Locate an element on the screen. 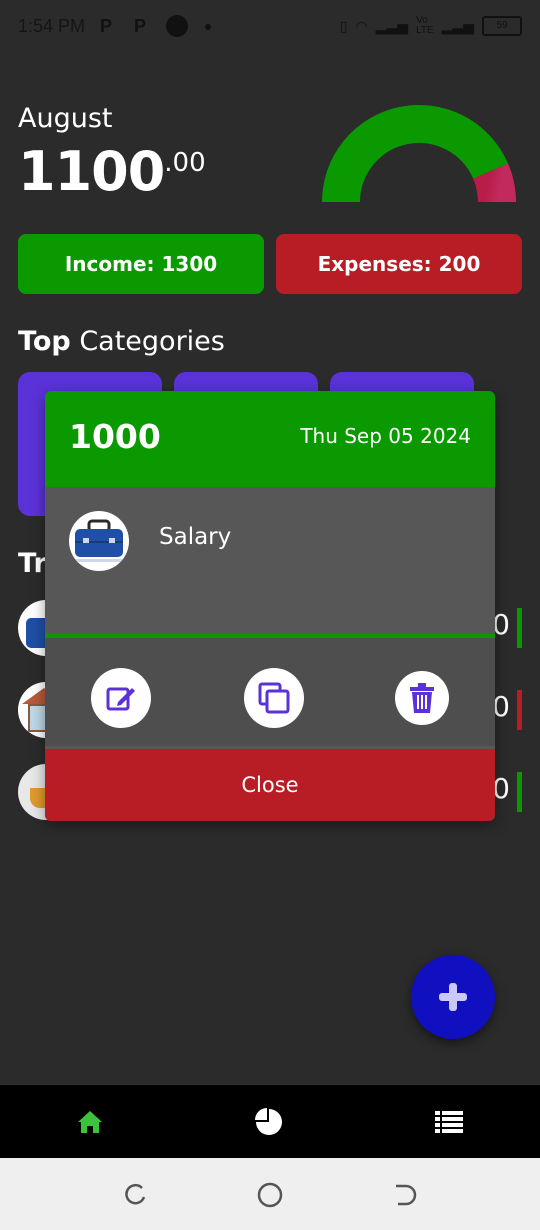 The height and width of the screenshot is (1230, 540). close-button: Close is located at coordinates (270, 785).